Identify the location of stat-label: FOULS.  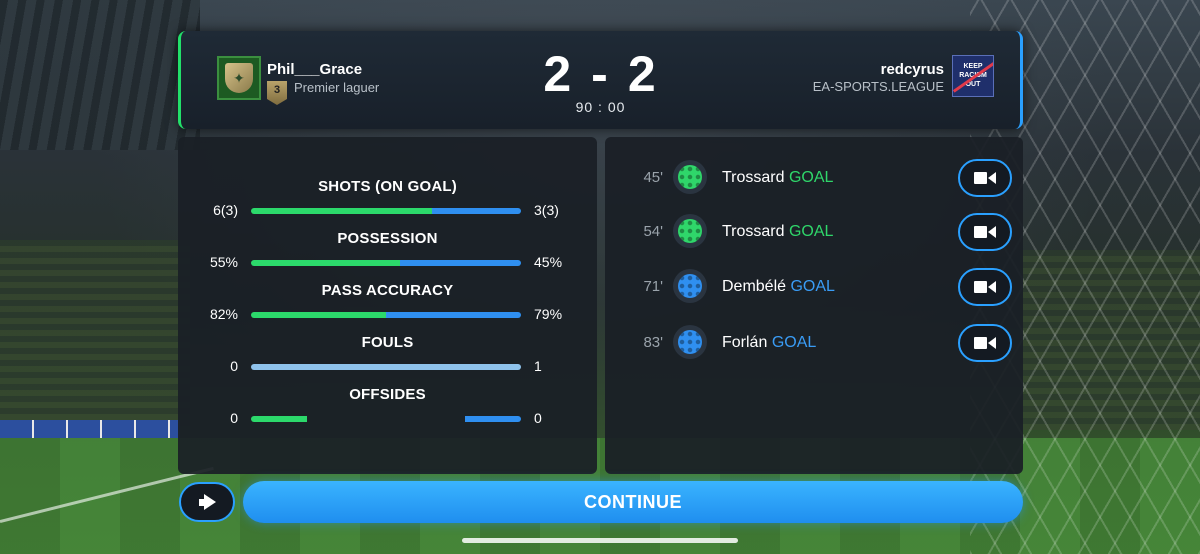
(387, 342).